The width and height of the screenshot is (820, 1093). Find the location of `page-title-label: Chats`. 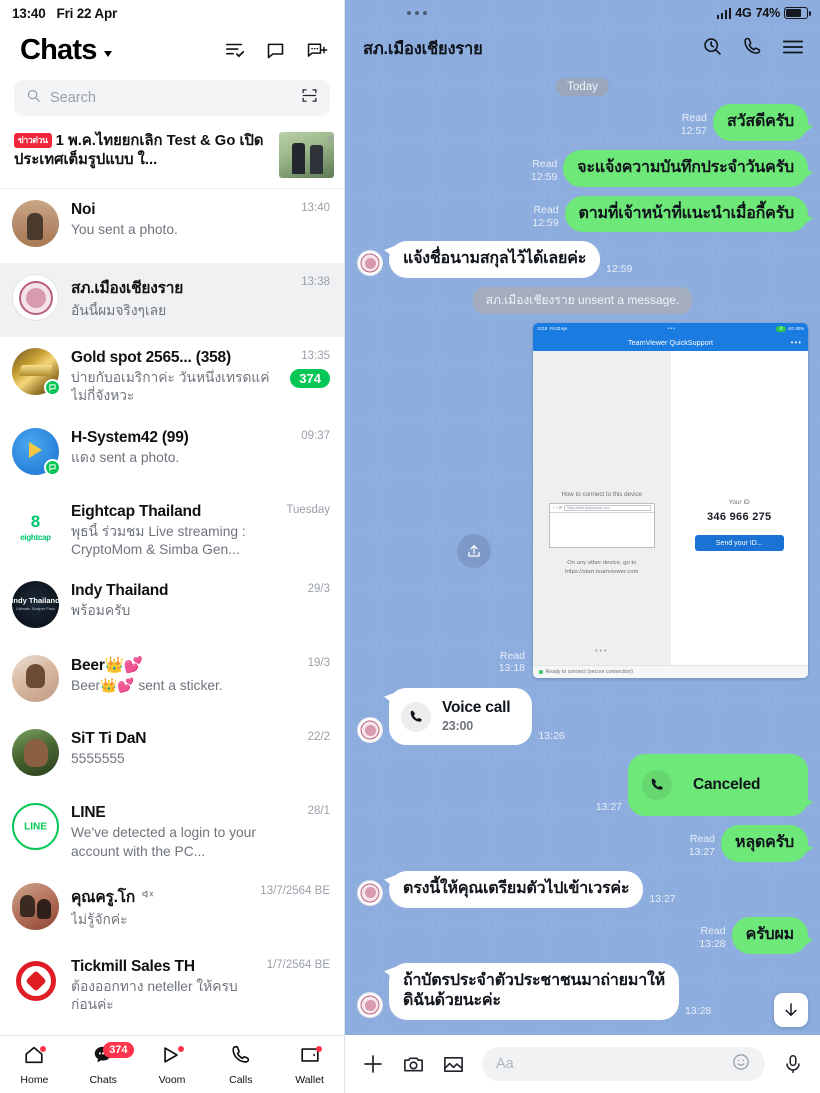

page-title-label: Chats is located at coordinates (58, 49).